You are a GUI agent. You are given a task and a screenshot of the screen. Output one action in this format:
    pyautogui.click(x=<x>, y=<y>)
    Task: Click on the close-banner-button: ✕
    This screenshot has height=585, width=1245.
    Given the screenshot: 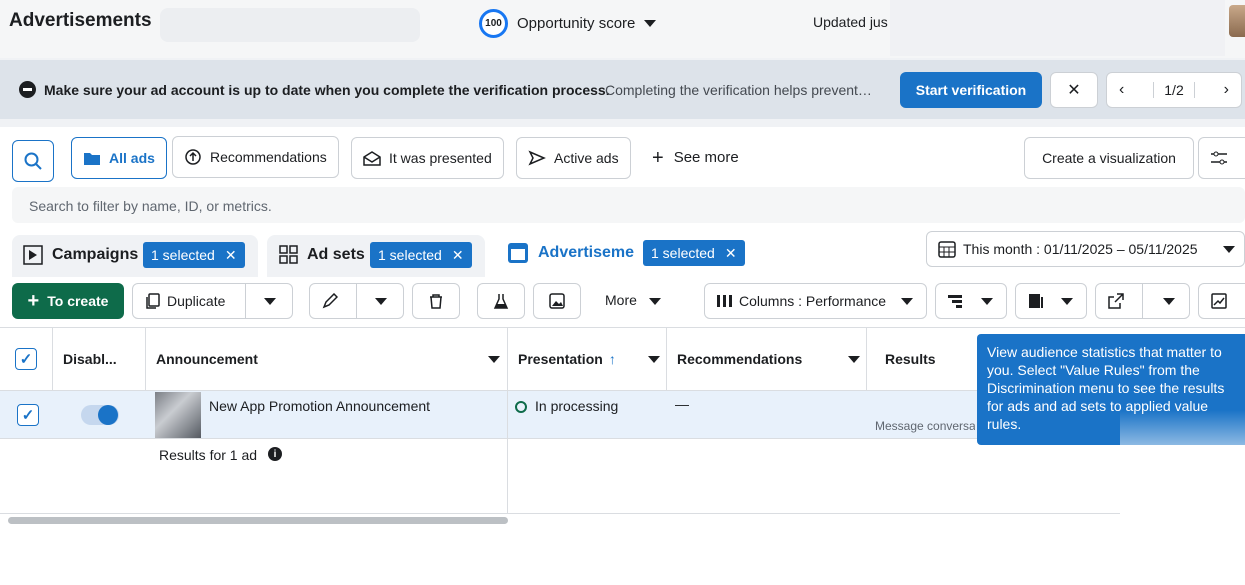 What is the action you would take?
    pyautogui.click(x=1074, y=90)
    